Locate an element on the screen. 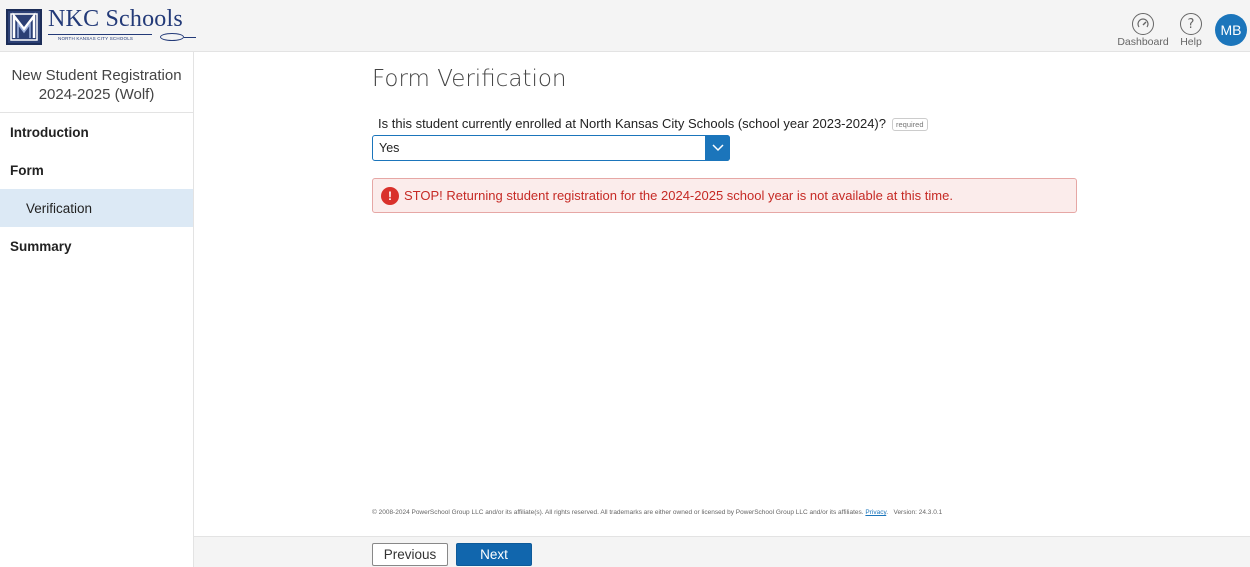 The image size is (1250, 567). logo-oval-icon is located at coordinates (172, 37).